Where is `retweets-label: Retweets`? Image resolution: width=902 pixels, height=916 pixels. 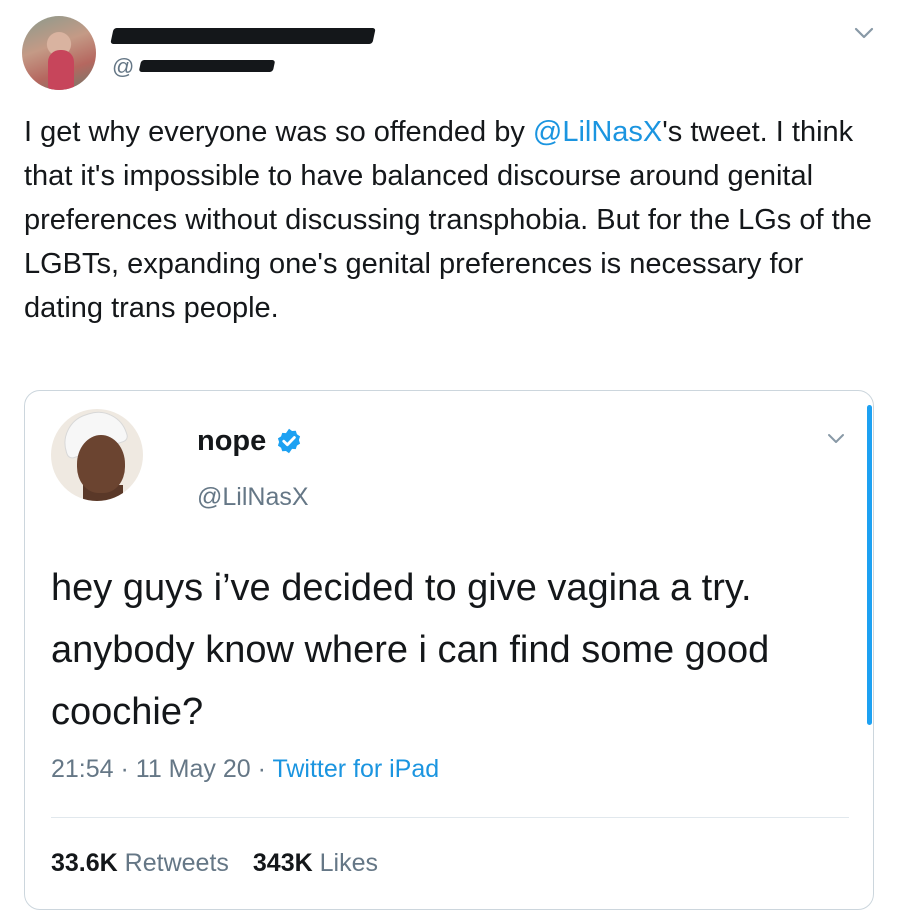 retweets-label: Retweets is located at coordinates (176, 863).